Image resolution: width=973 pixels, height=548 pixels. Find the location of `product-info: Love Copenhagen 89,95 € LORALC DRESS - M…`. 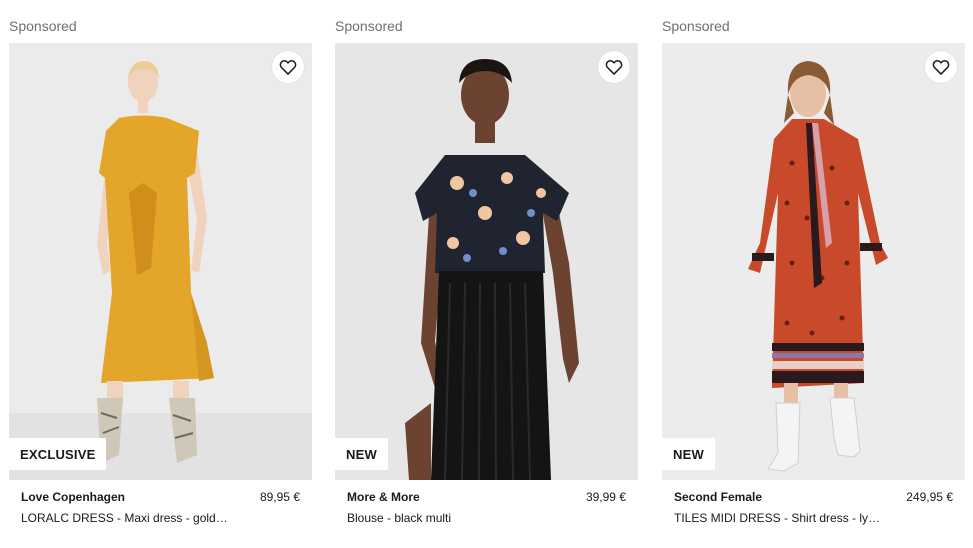

product-info: Love Copenhagen 89,95 € LORALC DRESS - M… is located at coordinates (160, 508).